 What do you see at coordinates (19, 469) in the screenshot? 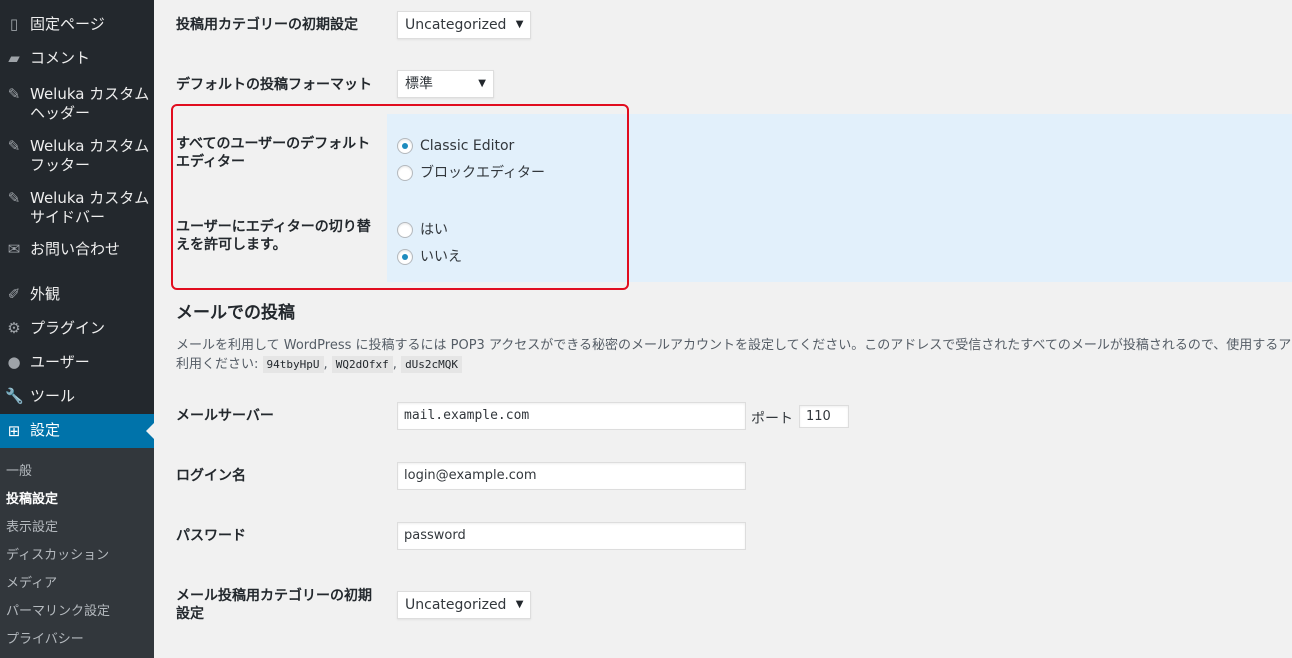
I see `submenu-item-general: 一般` at bounding box center [19, 469].